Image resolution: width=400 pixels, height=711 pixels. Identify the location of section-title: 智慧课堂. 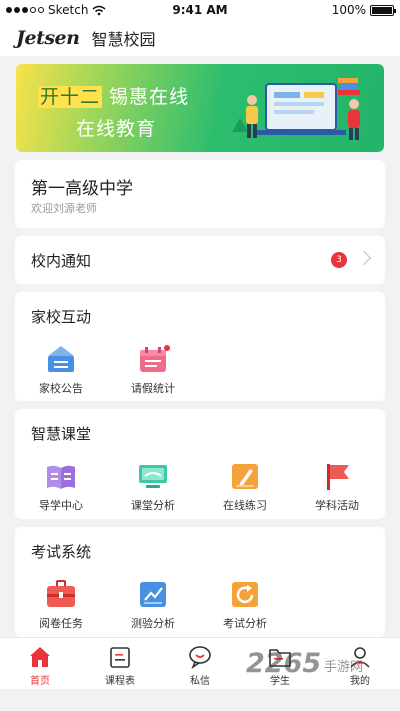
(61, 434).